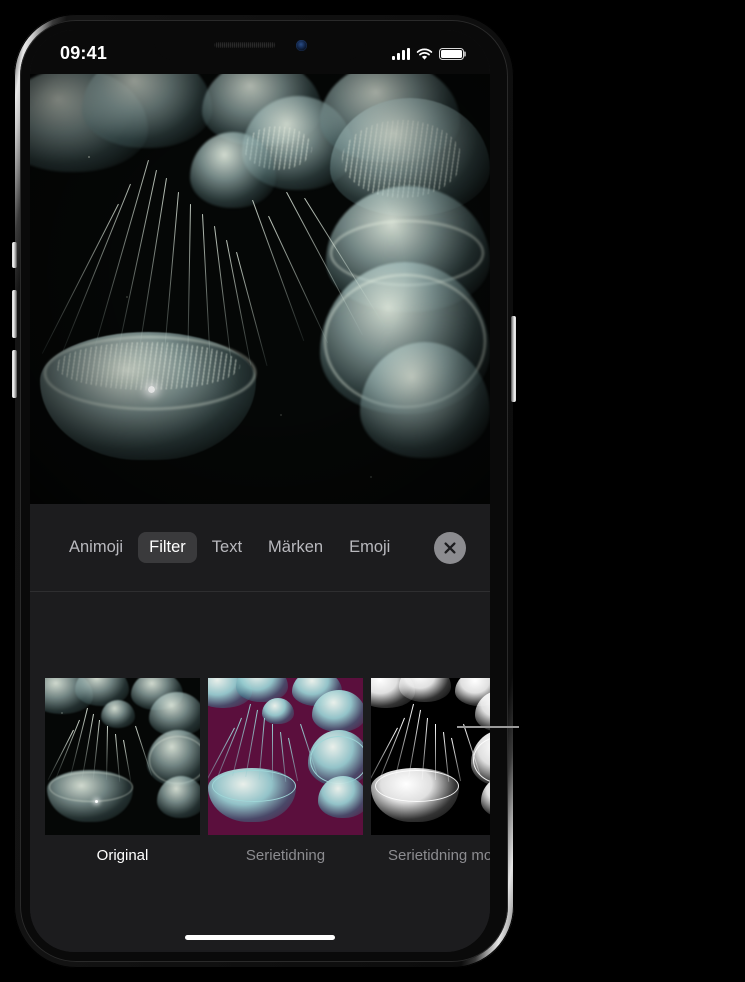 Image resolution: width=745 pixels, height=982 pixels. I want to click on battery-full-icon, so click(453, 54).